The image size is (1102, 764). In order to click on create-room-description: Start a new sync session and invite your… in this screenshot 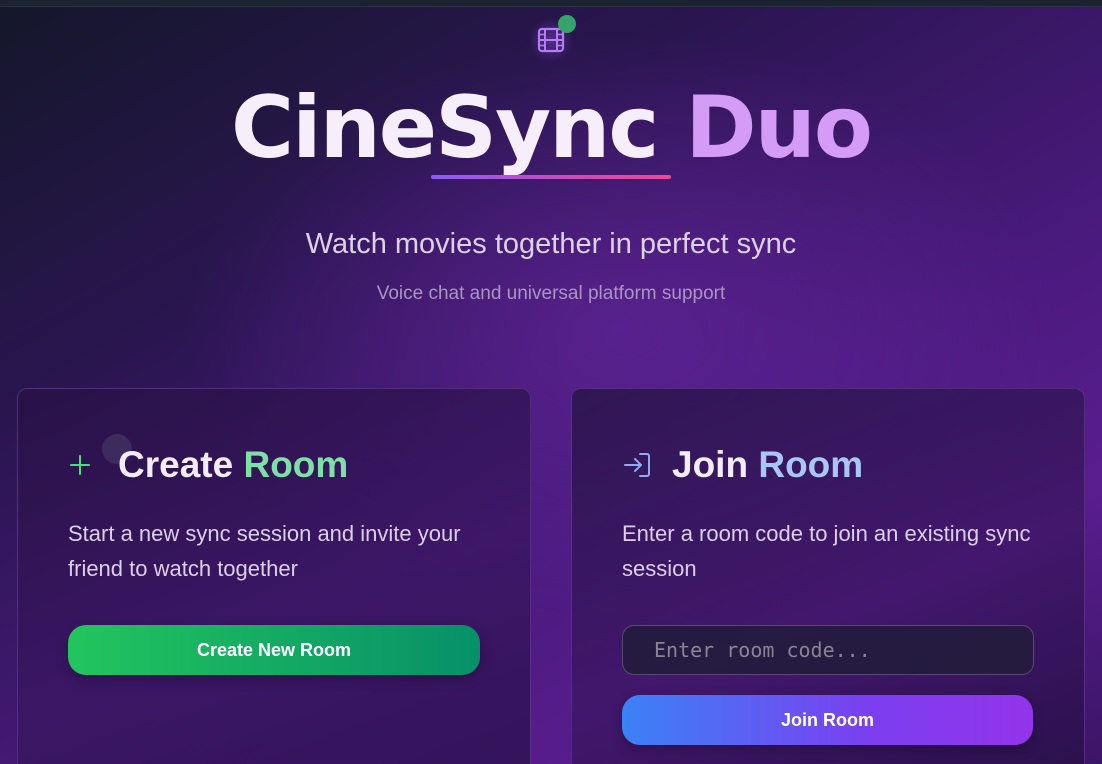, I will do `click(264, 551)`.